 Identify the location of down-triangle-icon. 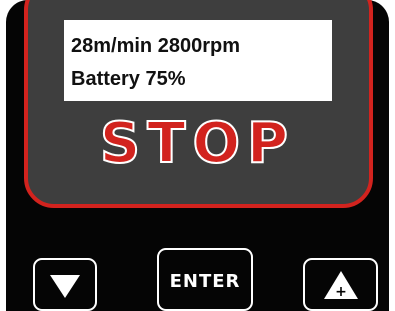
(65, 285).